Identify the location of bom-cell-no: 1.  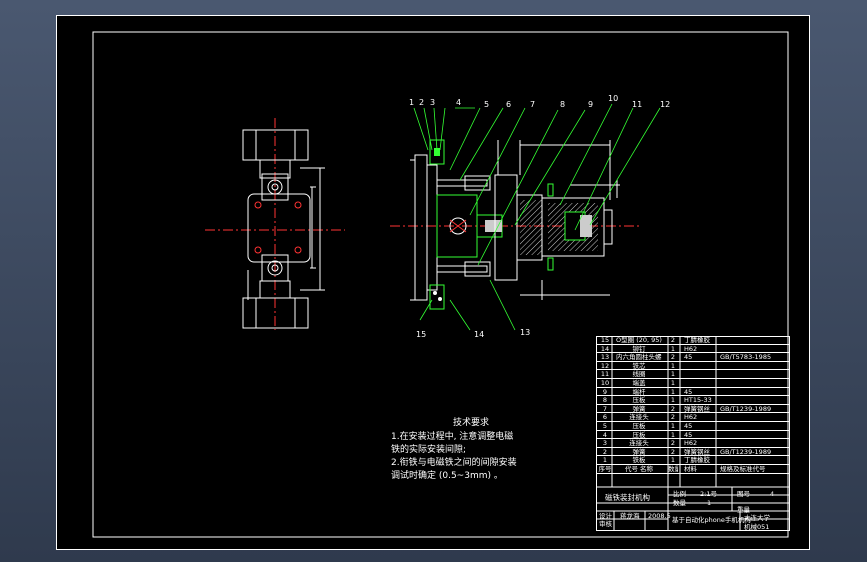
(605, 460).